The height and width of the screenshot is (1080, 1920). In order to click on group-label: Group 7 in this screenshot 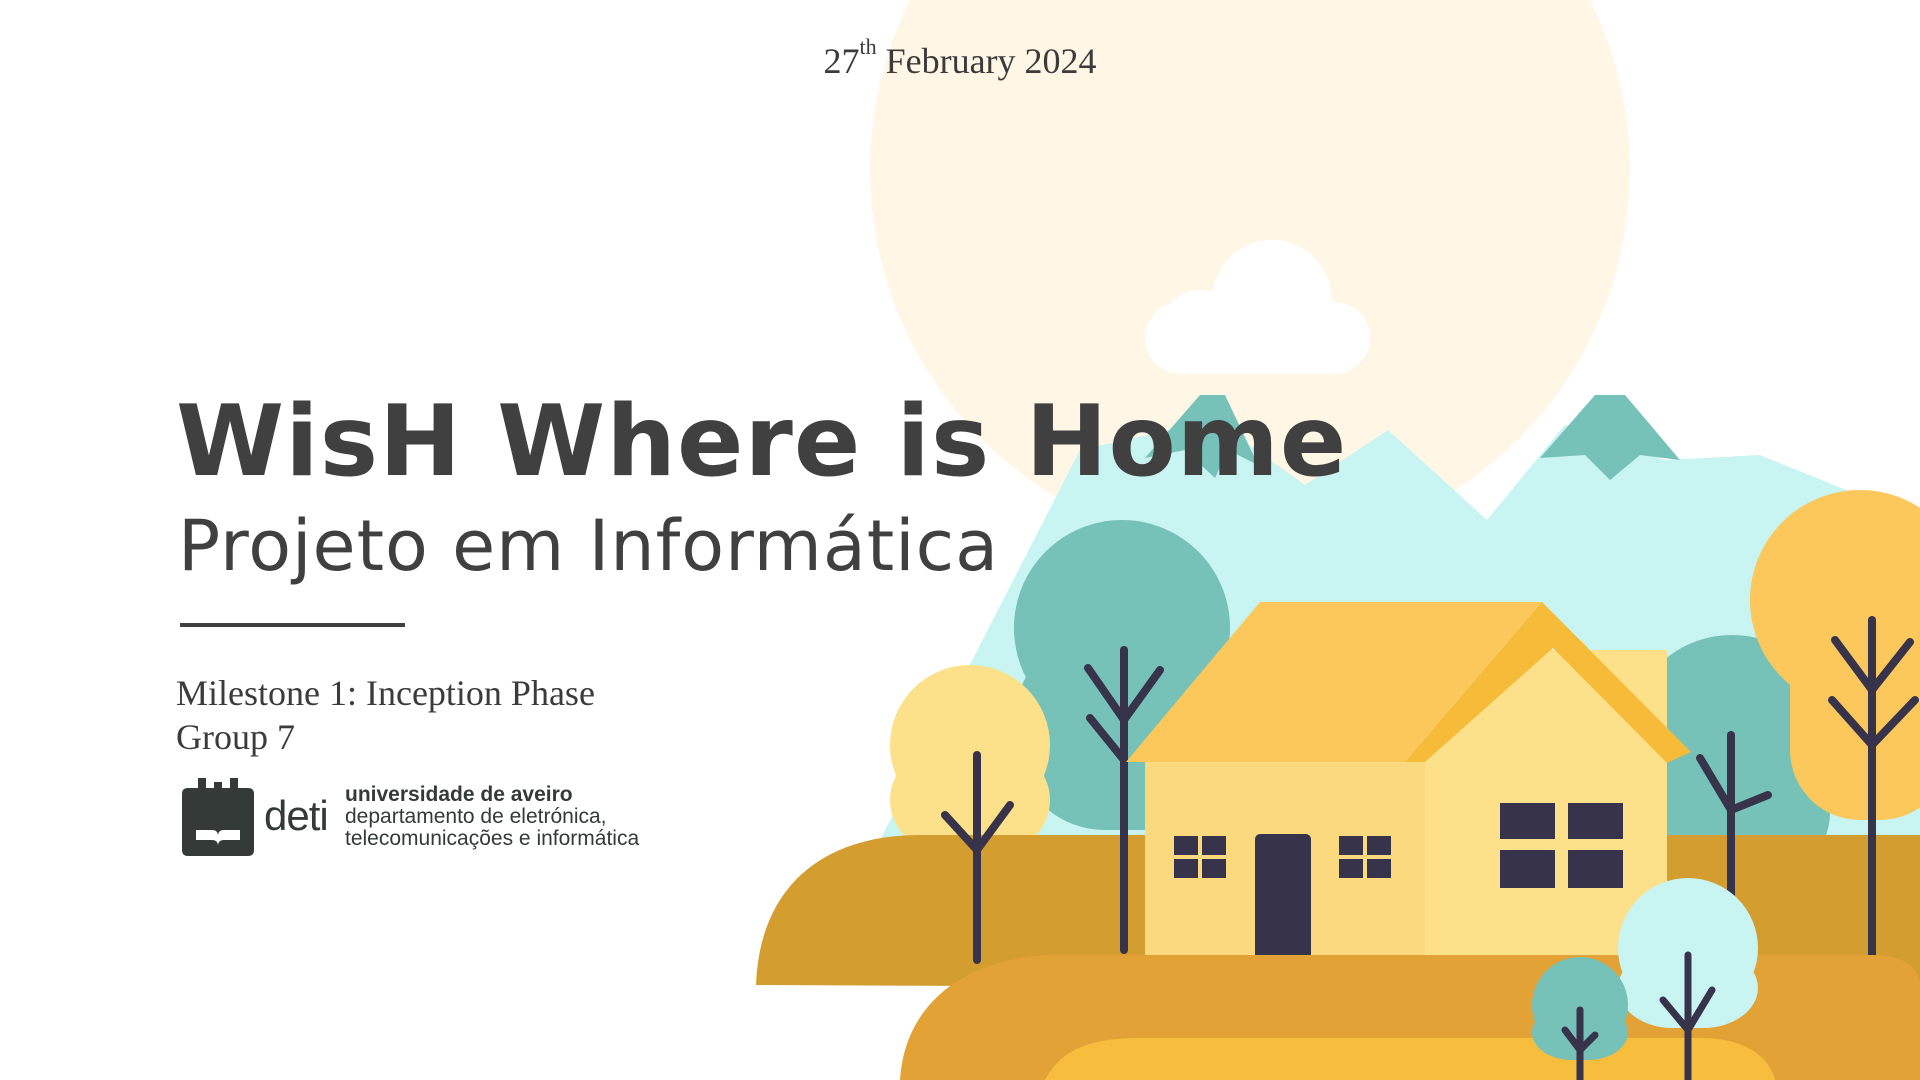, I will do `click(235, 737)`.